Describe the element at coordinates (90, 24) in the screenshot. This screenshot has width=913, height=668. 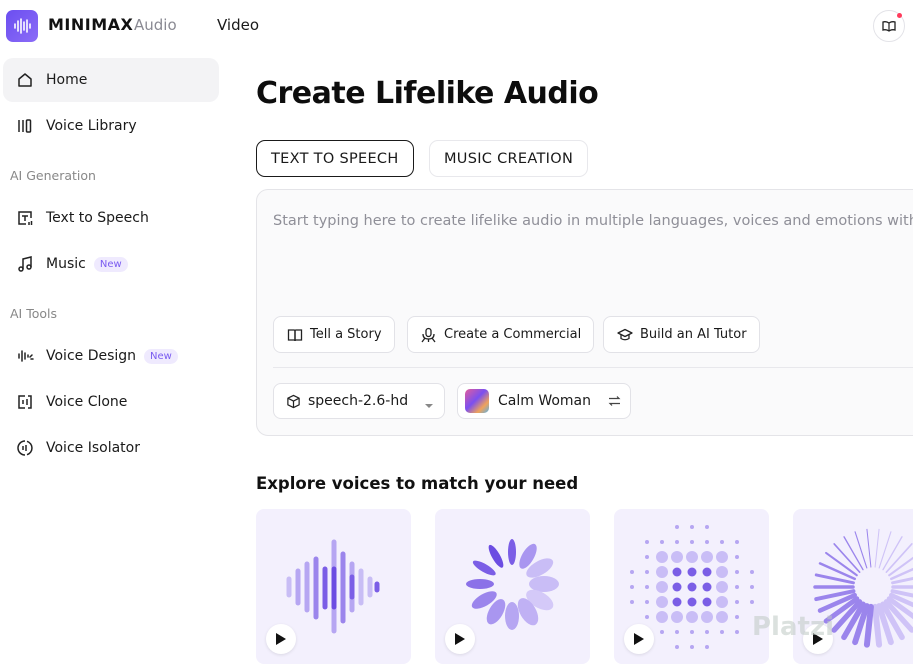
I see `brand-name: MINIMAX` at that location.